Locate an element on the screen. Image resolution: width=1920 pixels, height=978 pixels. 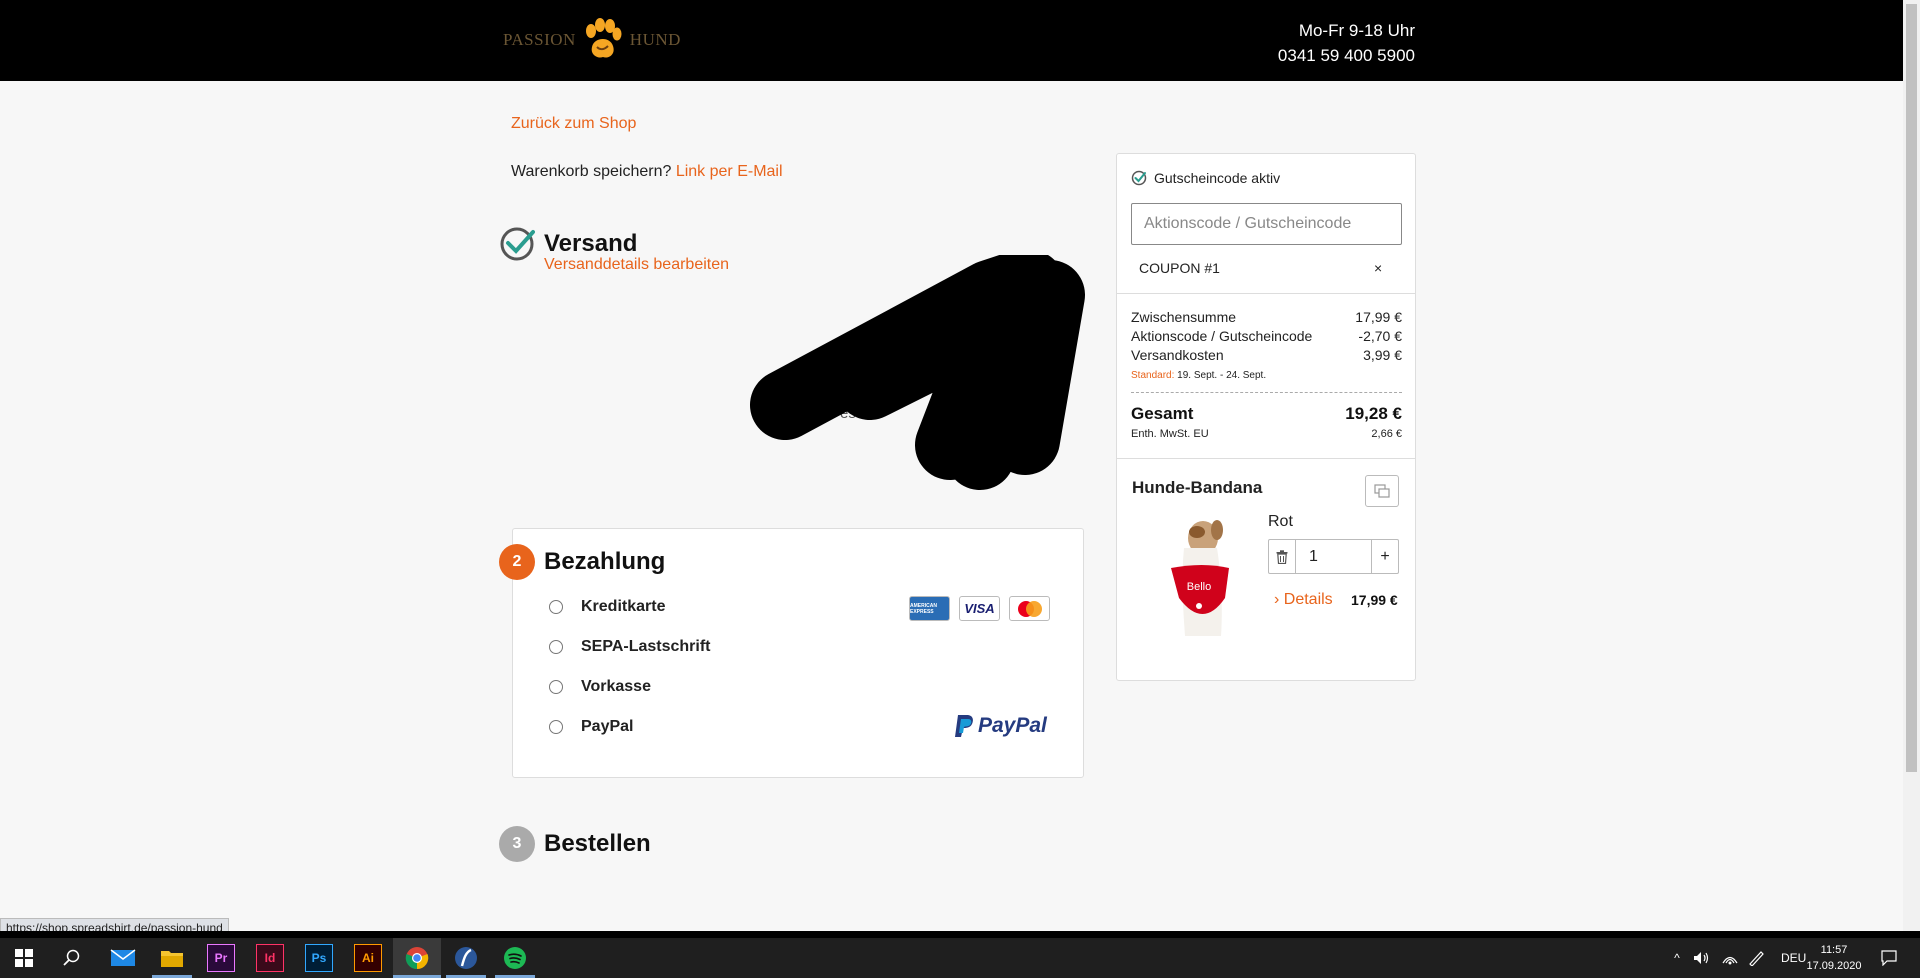
product-name: Hunde-Bandana is located at coordinates (1197, 488).